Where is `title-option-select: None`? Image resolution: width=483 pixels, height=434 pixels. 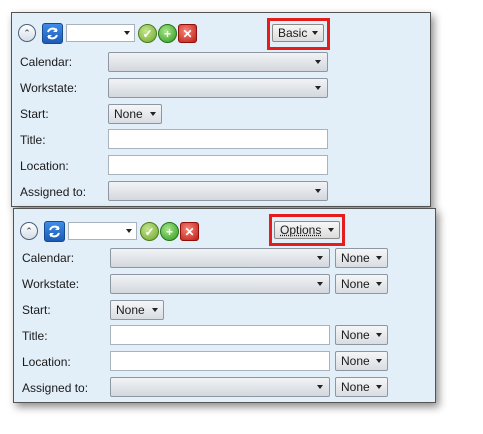 title-option-select: None is located at coordinates (361, 335).